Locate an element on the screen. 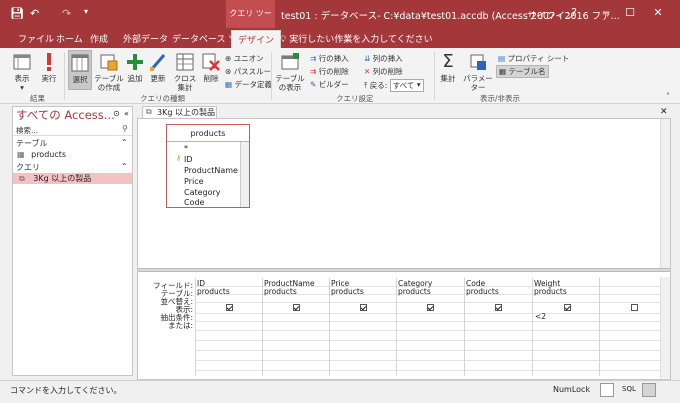  tab-external-data: 外部データ is located at coordinates (145, 38).